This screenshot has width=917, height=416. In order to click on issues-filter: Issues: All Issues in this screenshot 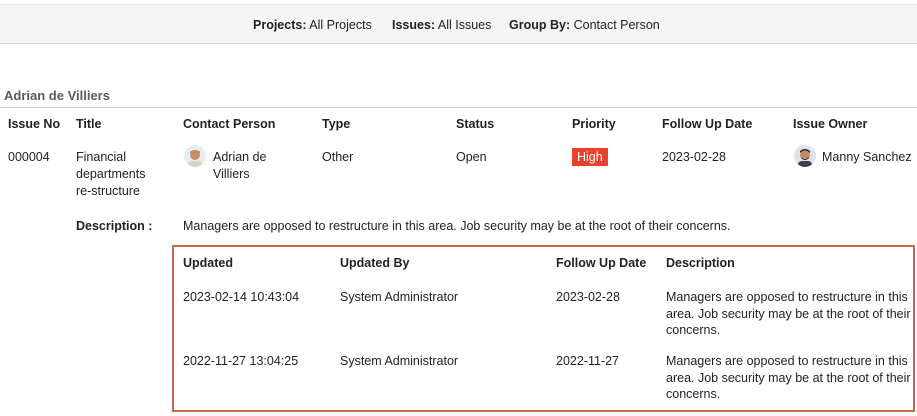, I will do `click(441, 25)`.